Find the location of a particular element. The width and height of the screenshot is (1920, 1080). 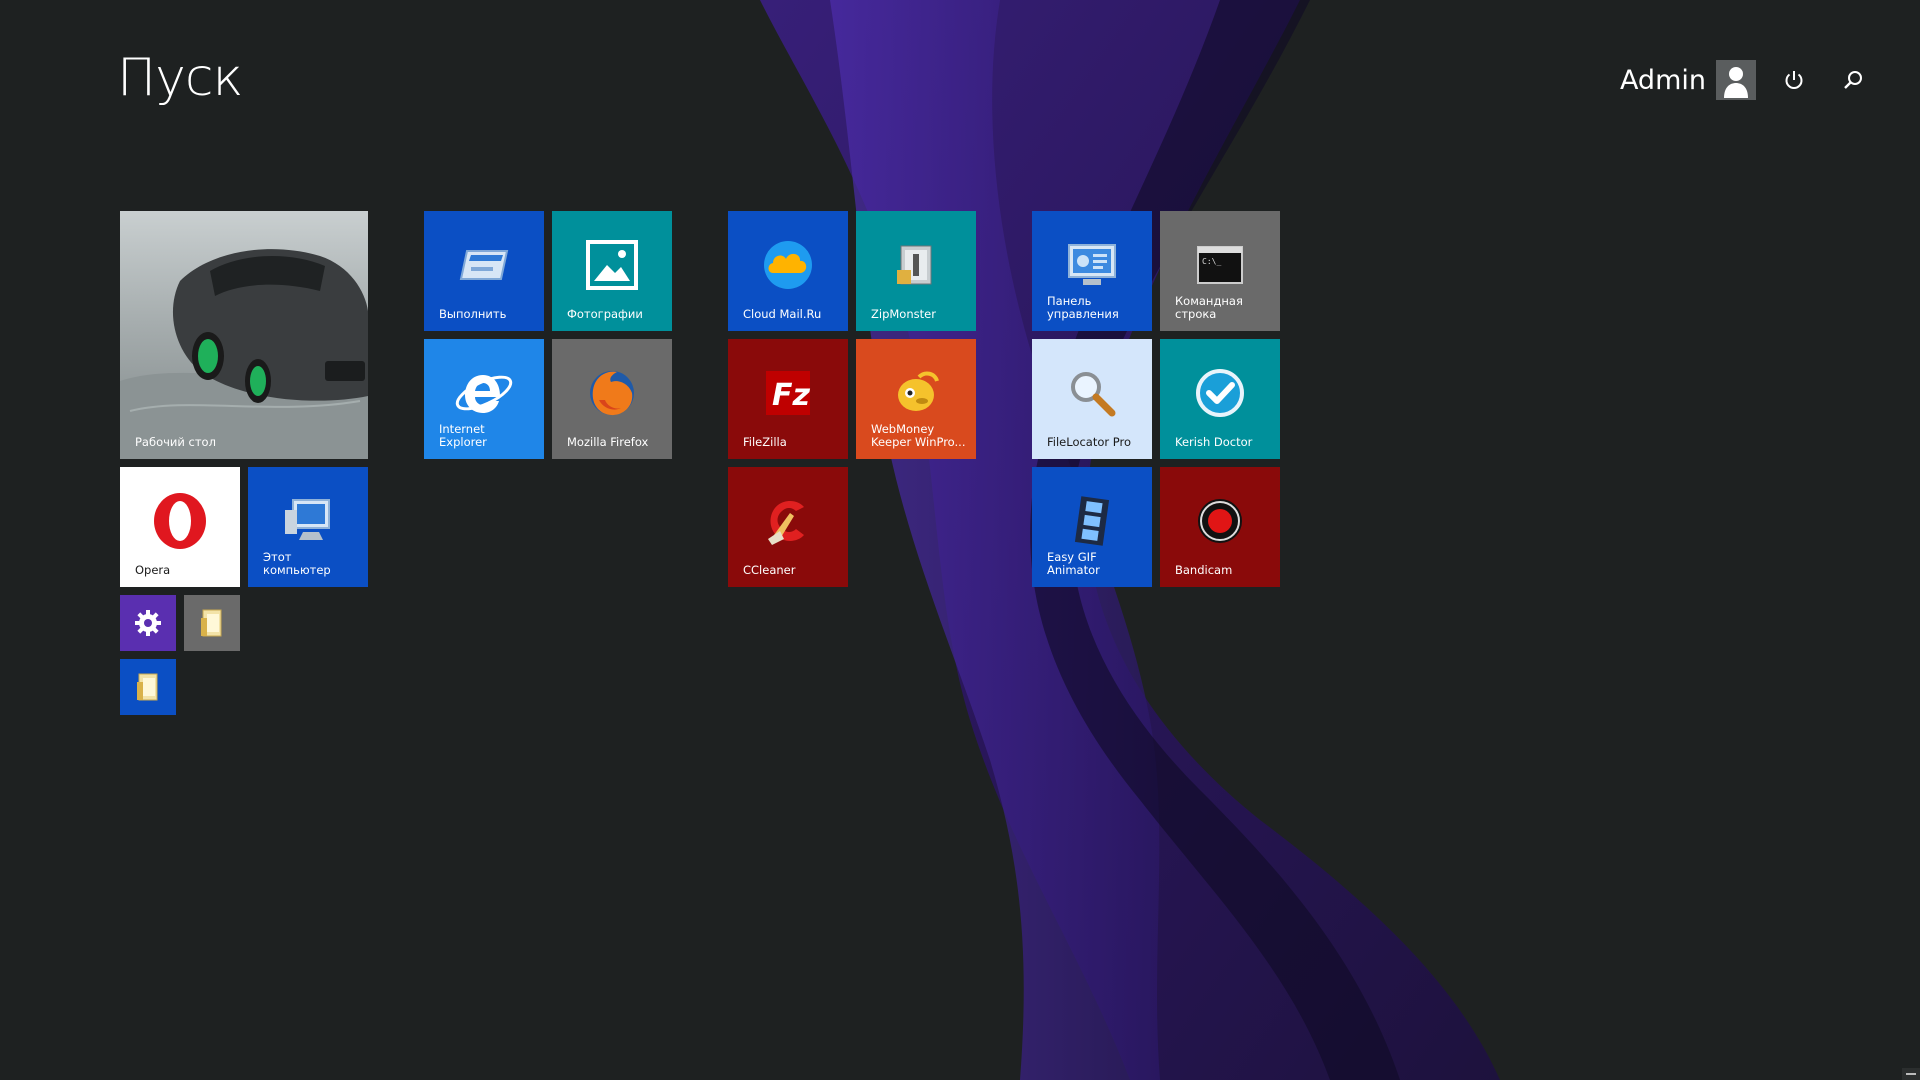

internet-explorer-icon is located at coordinates (484, 394).